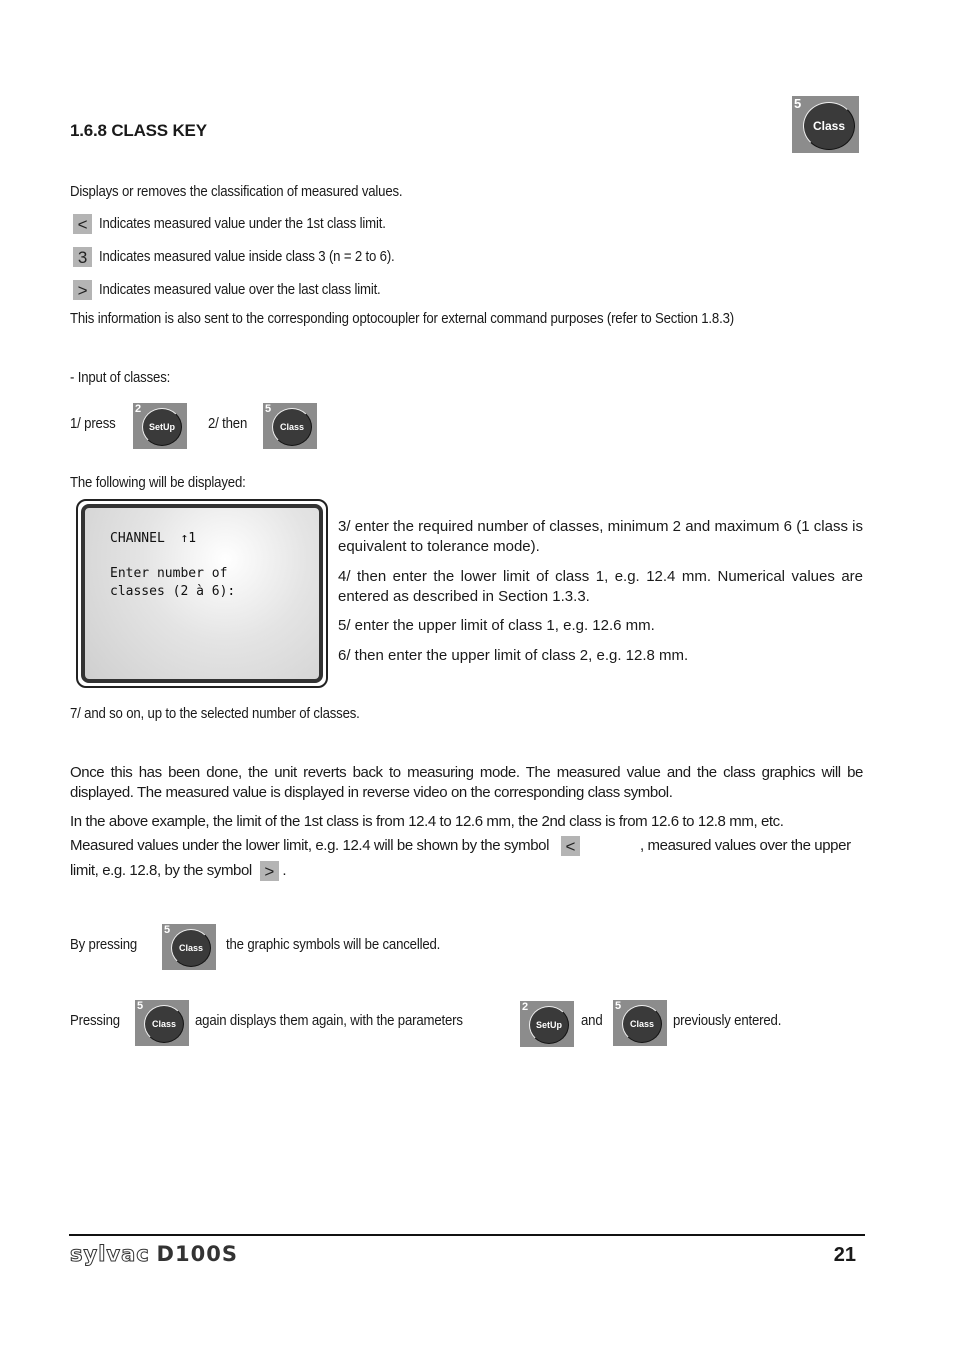 This screenshot has height=1351, width=954. I want to click on footer-rule, so click(467, 1235).